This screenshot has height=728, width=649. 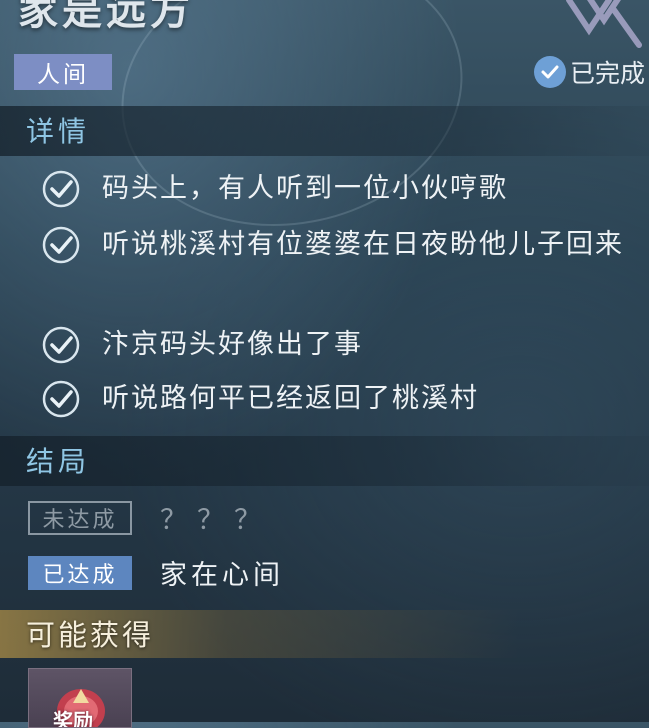 I want to click on faction-emblem-icon, so click(x=604, y=24).